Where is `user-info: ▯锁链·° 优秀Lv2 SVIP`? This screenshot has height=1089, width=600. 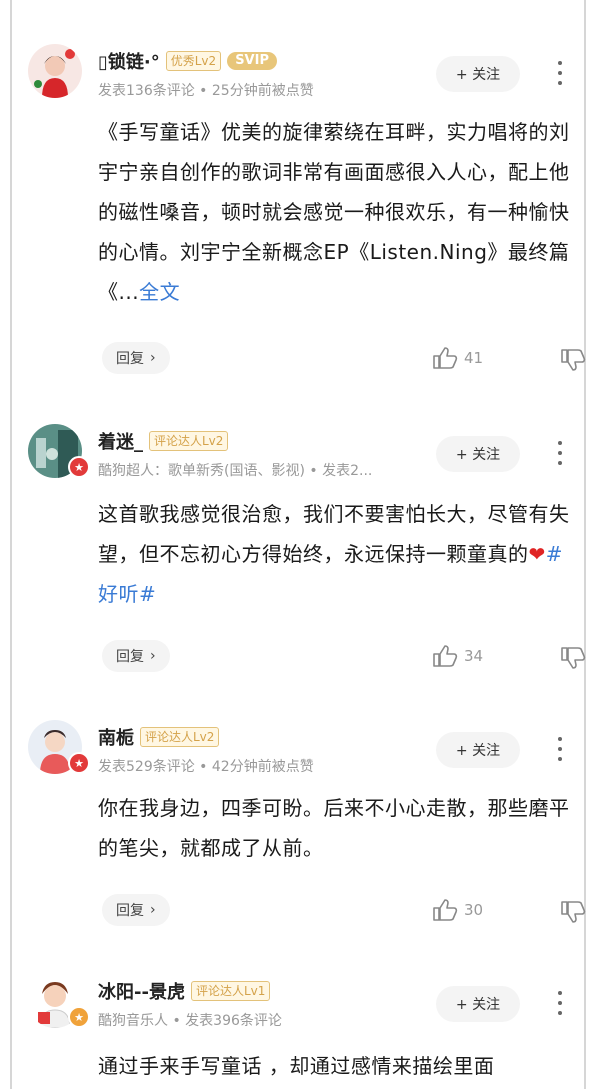 user-info: ▯锁链·° 优秀Lv2 SVIP is located at coordinates (187, 61).